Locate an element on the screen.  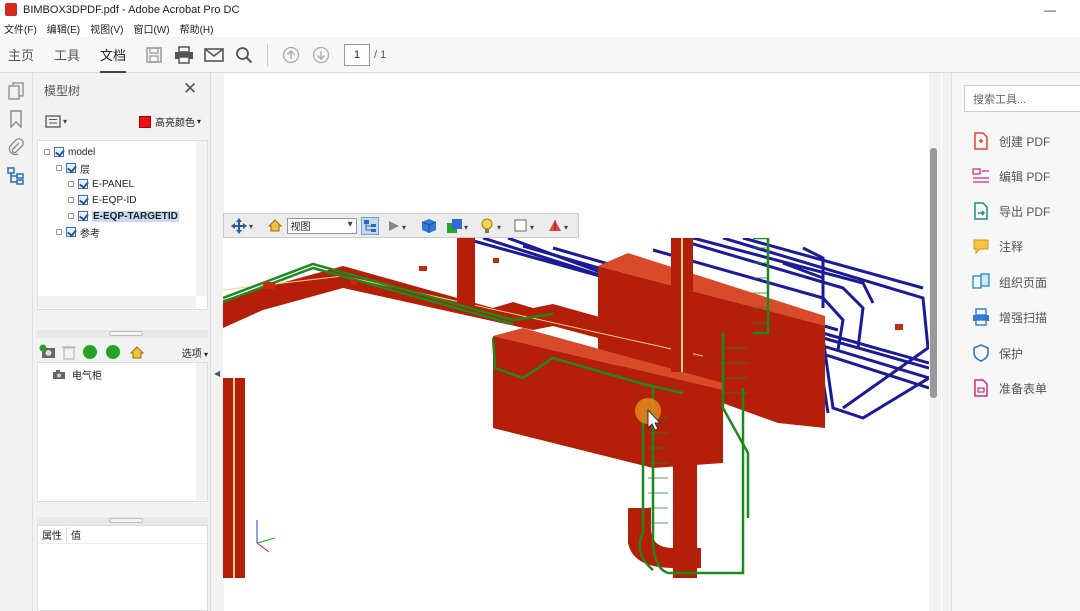
tab-document: 文档 is located at coordinates (113, 59).